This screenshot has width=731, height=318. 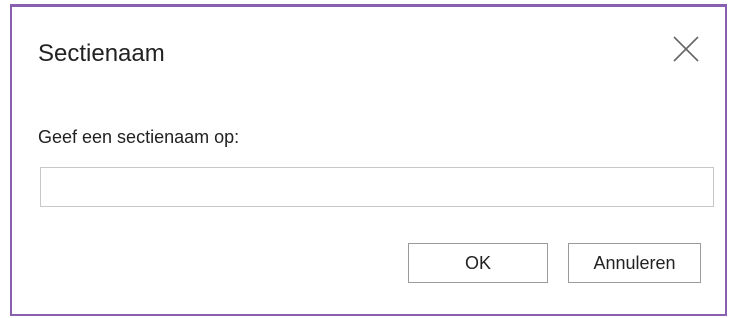 I want to click on section-name-input, so click(x=377, y=187).